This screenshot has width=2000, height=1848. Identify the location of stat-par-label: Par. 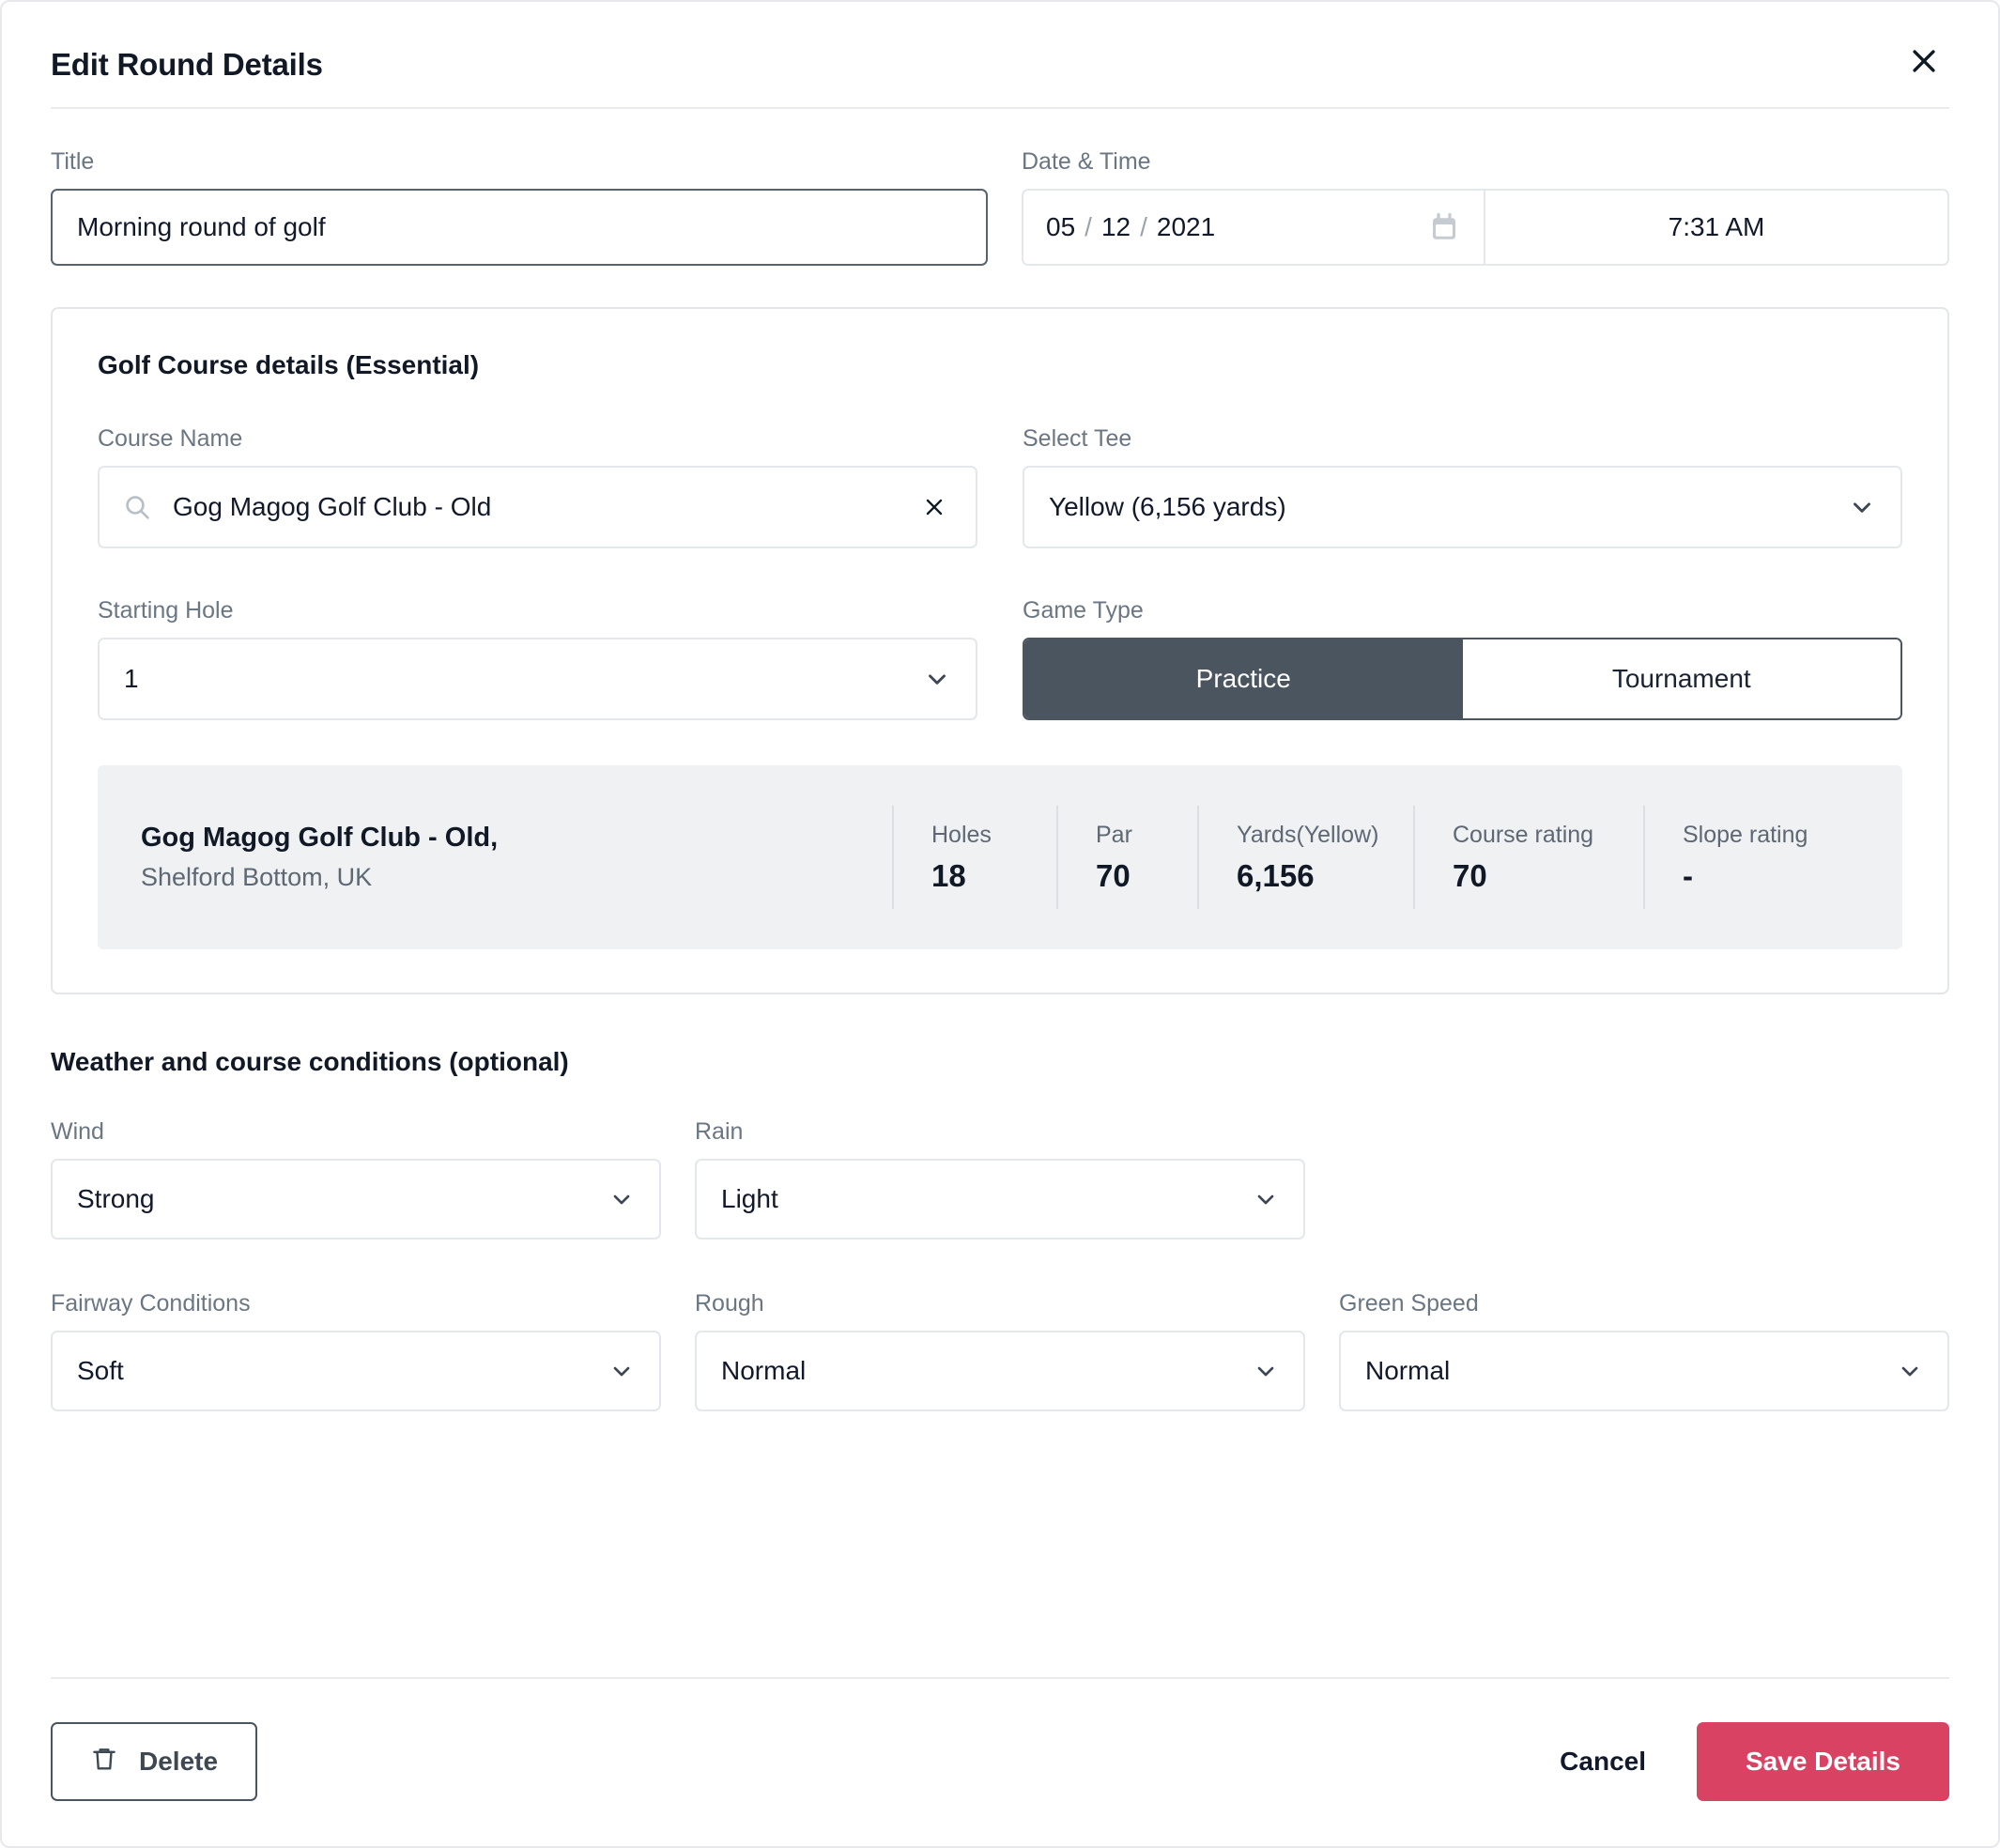
(1114, 834).